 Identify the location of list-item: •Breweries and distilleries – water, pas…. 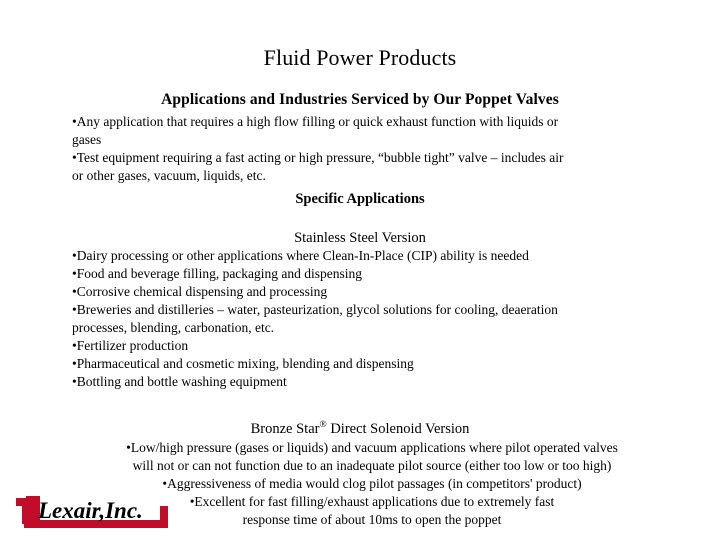
(315, 309).